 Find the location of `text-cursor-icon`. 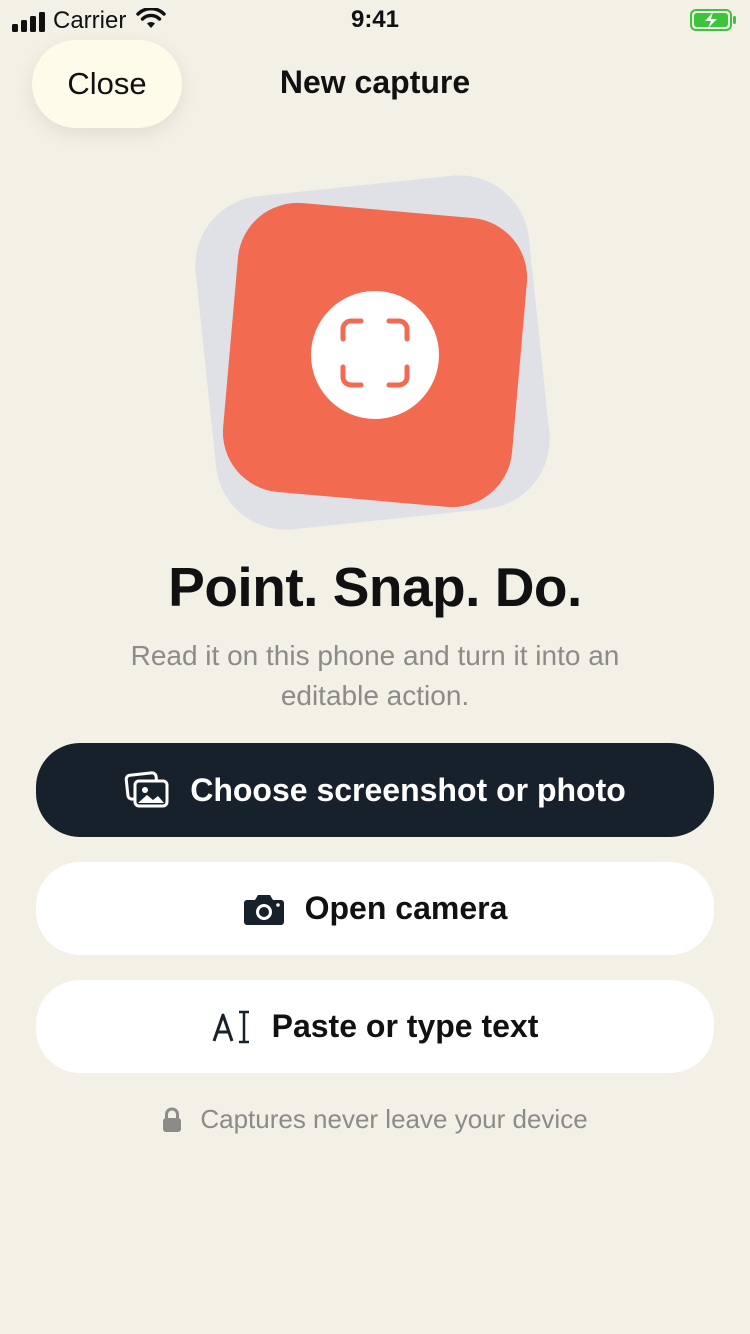

text-cursor-icon is located at coordinates (232, 1027).